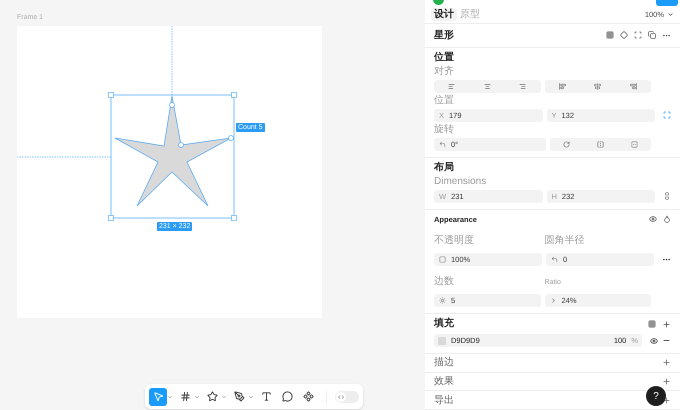 The width and height of the screenshot is (680, 410). Describe the element at coordinates (442, 144) in the screenshot. I see `angle-icon` at that location.